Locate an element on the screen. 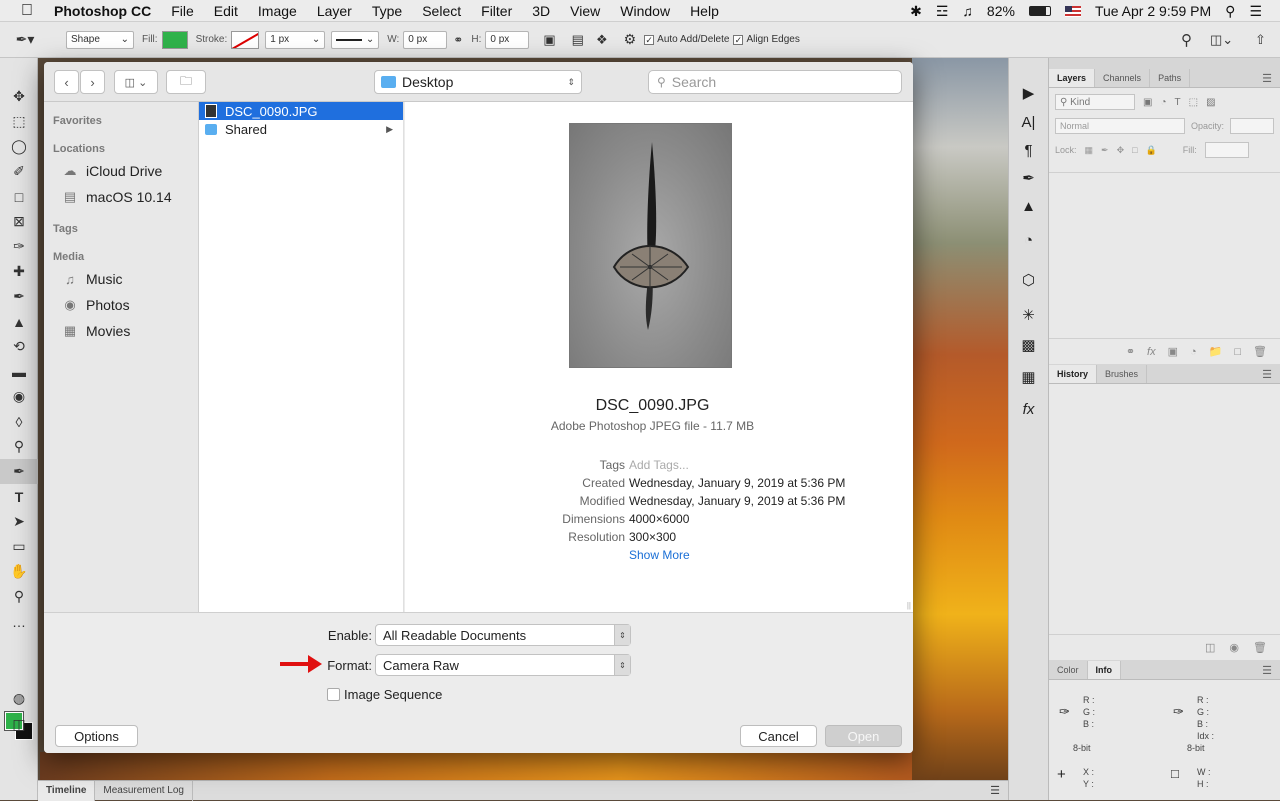 The width and height of the screenshot is (1280, 801). battery-icon is located at coordinates (1039, 11).